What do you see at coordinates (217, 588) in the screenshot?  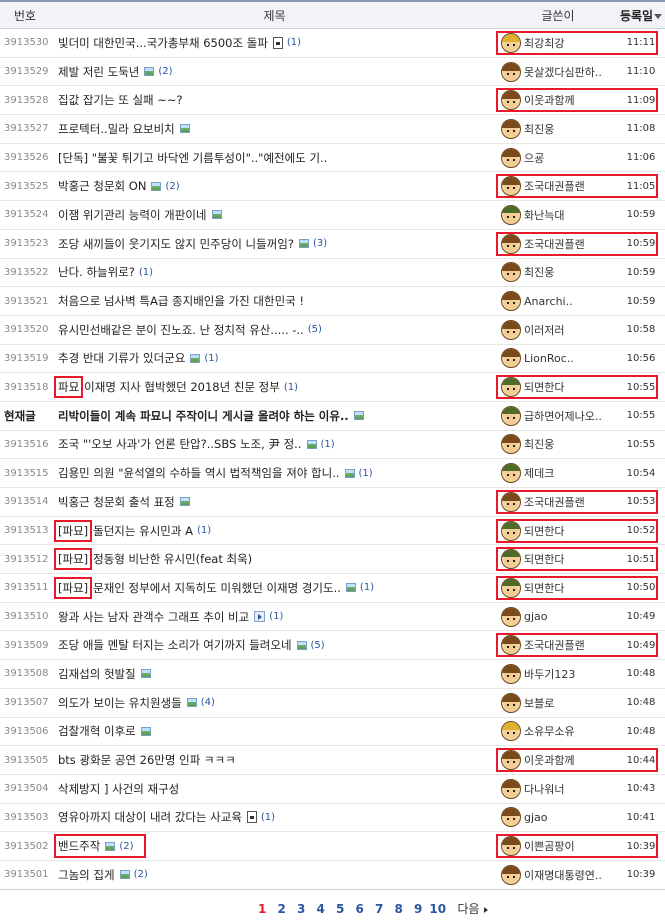 I see `post-title-link: 문재인 정부에서 지독히도 미워했던 이재명 경기도..` at bounding box center [217, 588].